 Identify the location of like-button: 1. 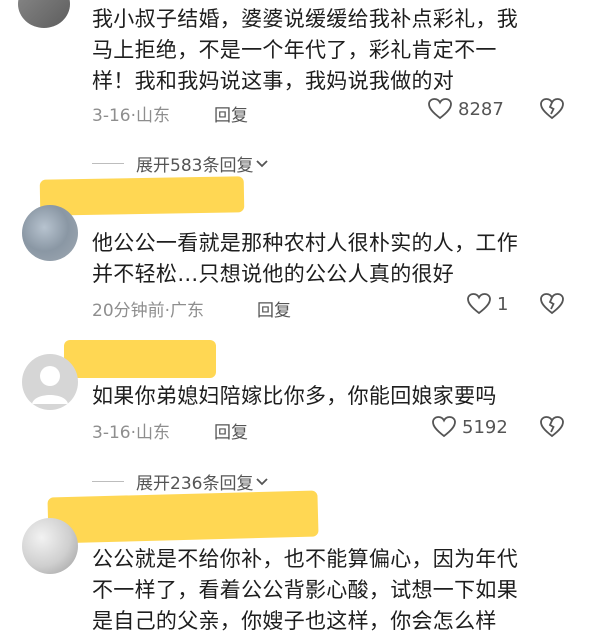
(487, 304).